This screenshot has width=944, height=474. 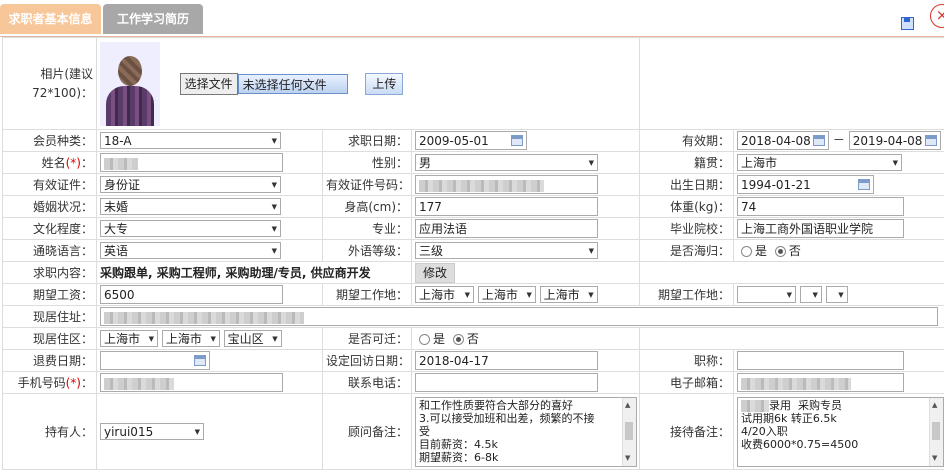 I want to click on row-marital: 婚姻状况： 未婚 身高(cm)： 177 体重(kg)： 74, so click(x=473, y=206).